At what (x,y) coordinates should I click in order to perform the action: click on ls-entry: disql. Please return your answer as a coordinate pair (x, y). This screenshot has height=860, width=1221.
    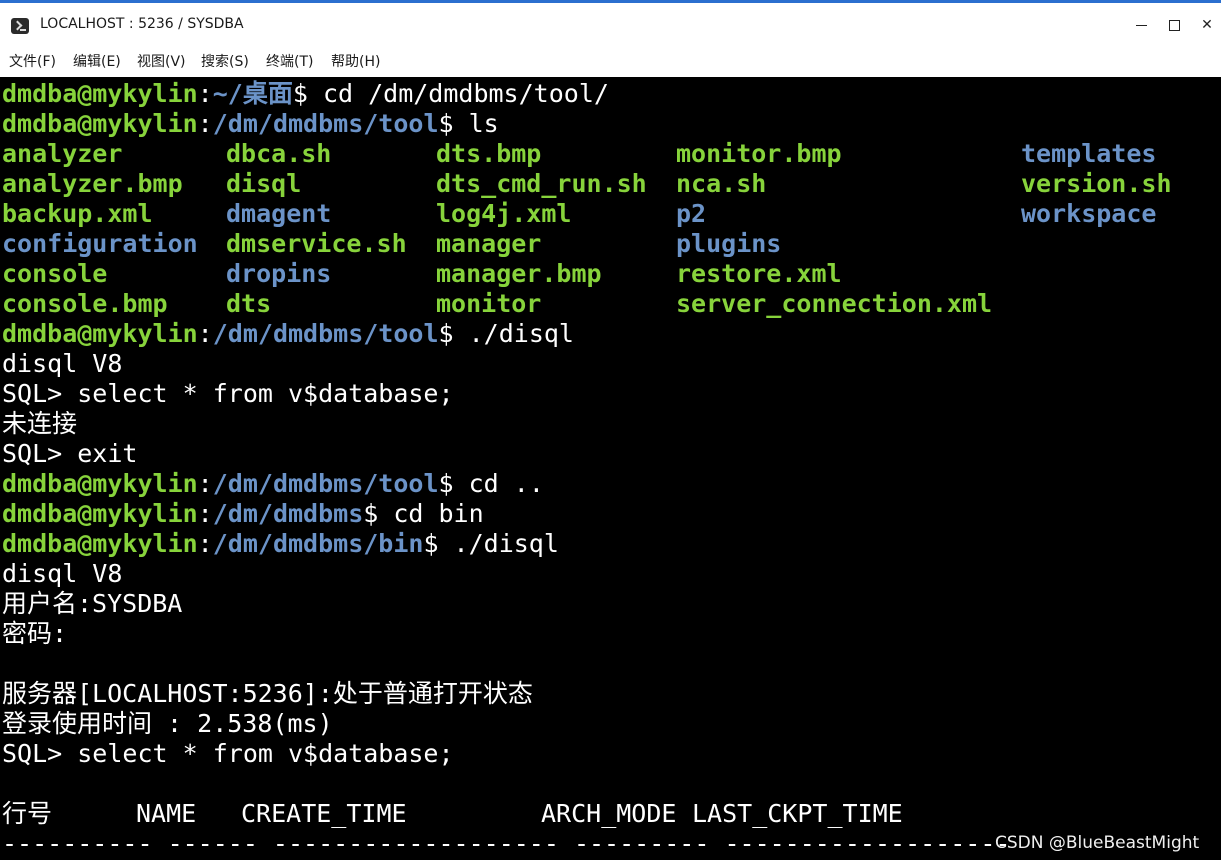
    Looking at the image, I should click on (264, 183).